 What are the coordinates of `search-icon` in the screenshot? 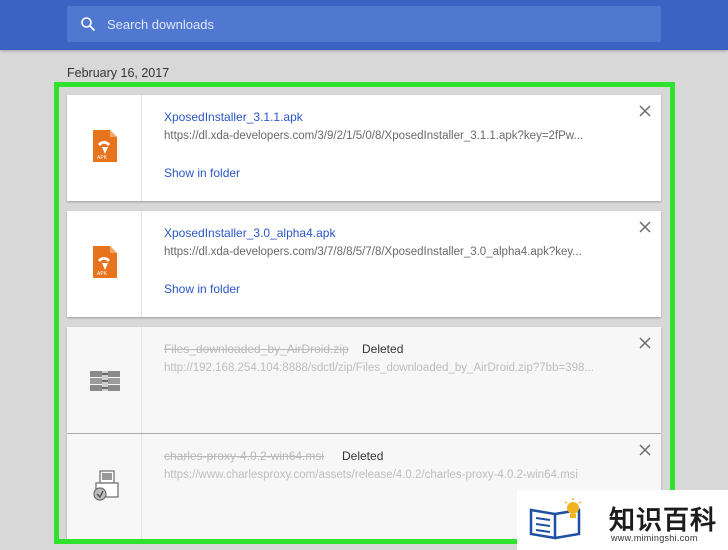 It's located at (88, 24).